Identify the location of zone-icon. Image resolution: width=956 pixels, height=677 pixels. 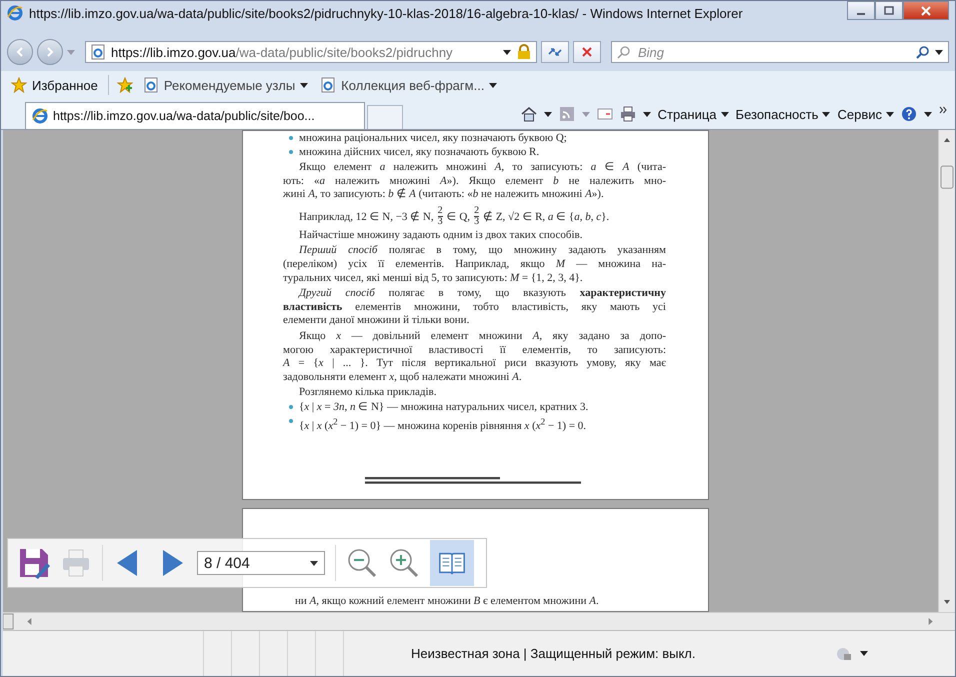
(844, 654).